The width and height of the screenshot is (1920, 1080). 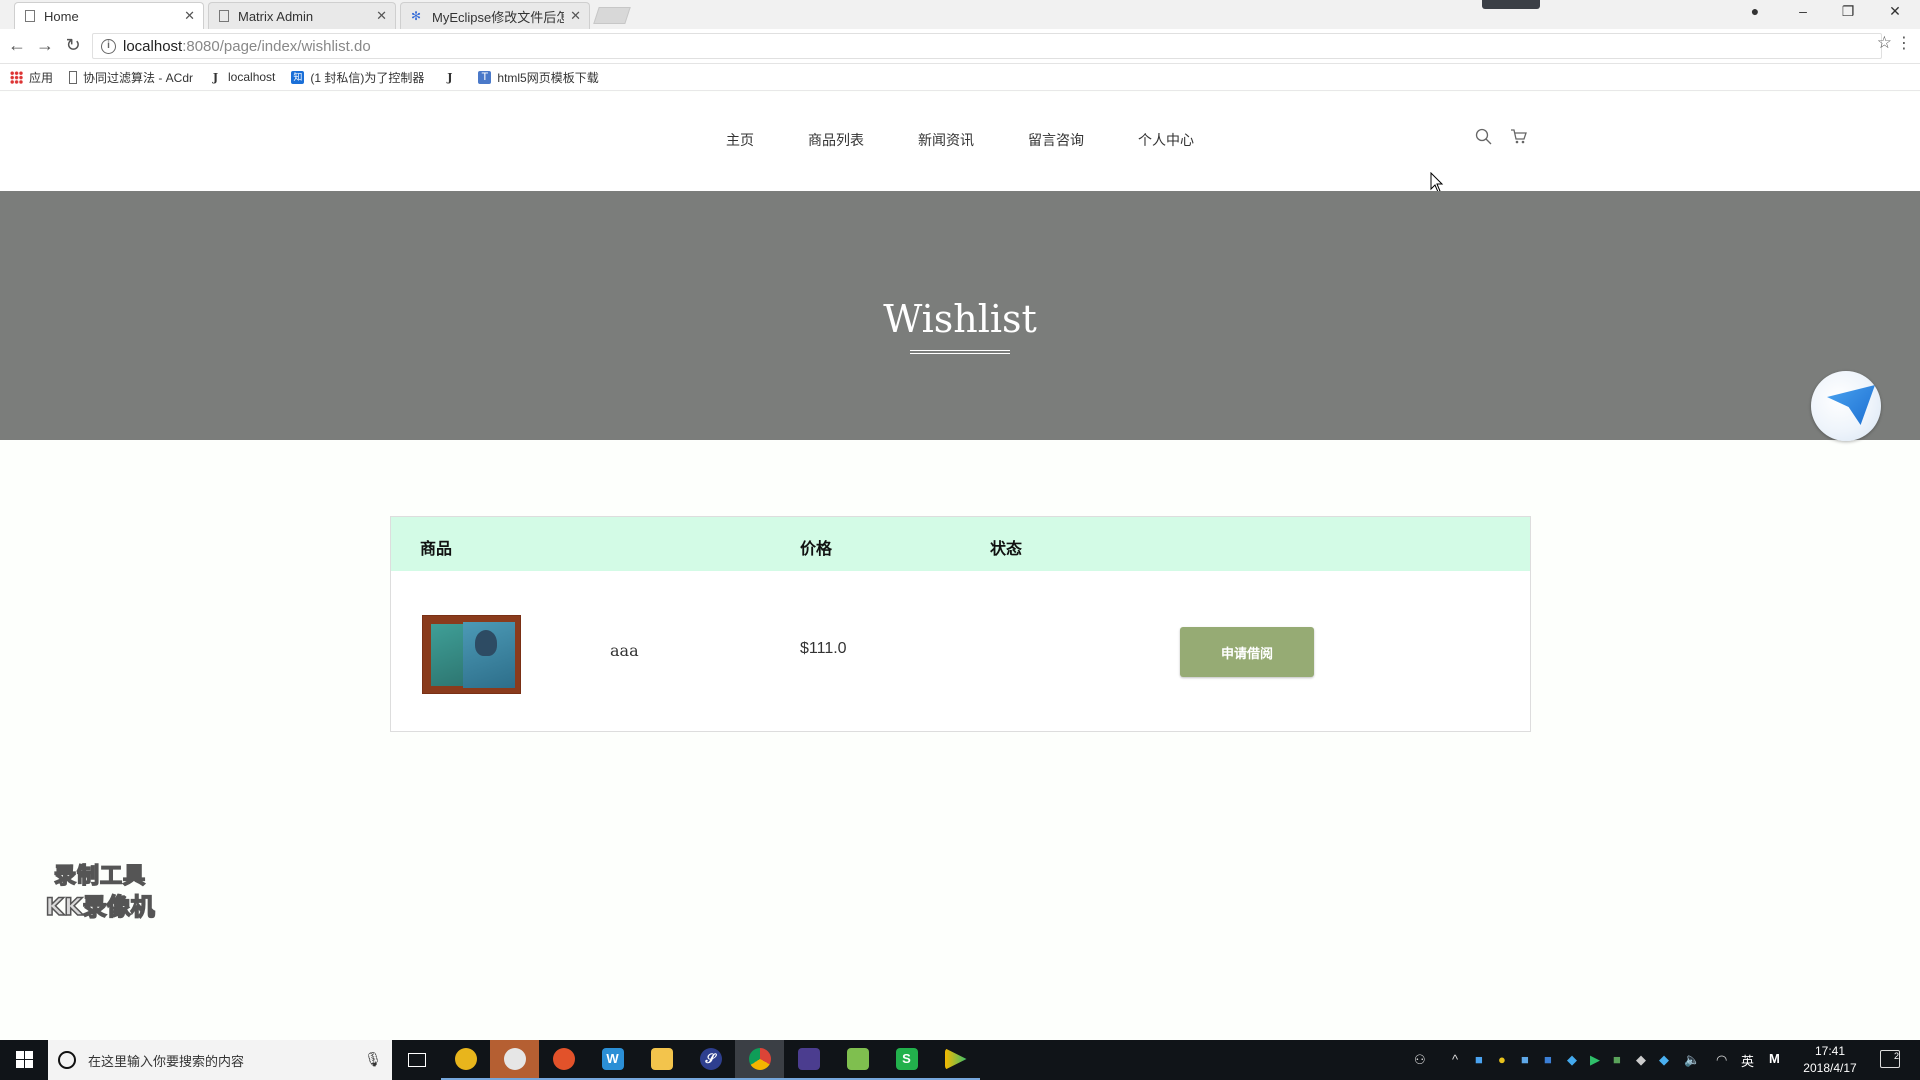 I want to click on watermark-line1: 录制工具, so click(x=99, y=876).